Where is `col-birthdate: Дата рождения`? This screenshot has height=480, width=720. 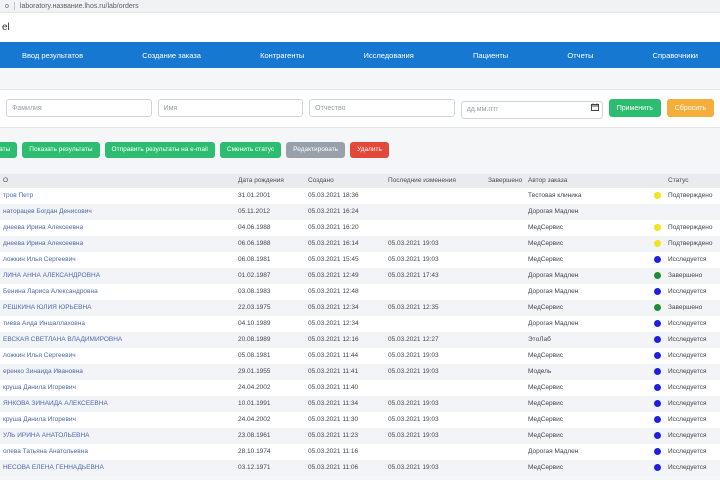 col-birthdate: Дата рождения is located at coordinates (261, 180).